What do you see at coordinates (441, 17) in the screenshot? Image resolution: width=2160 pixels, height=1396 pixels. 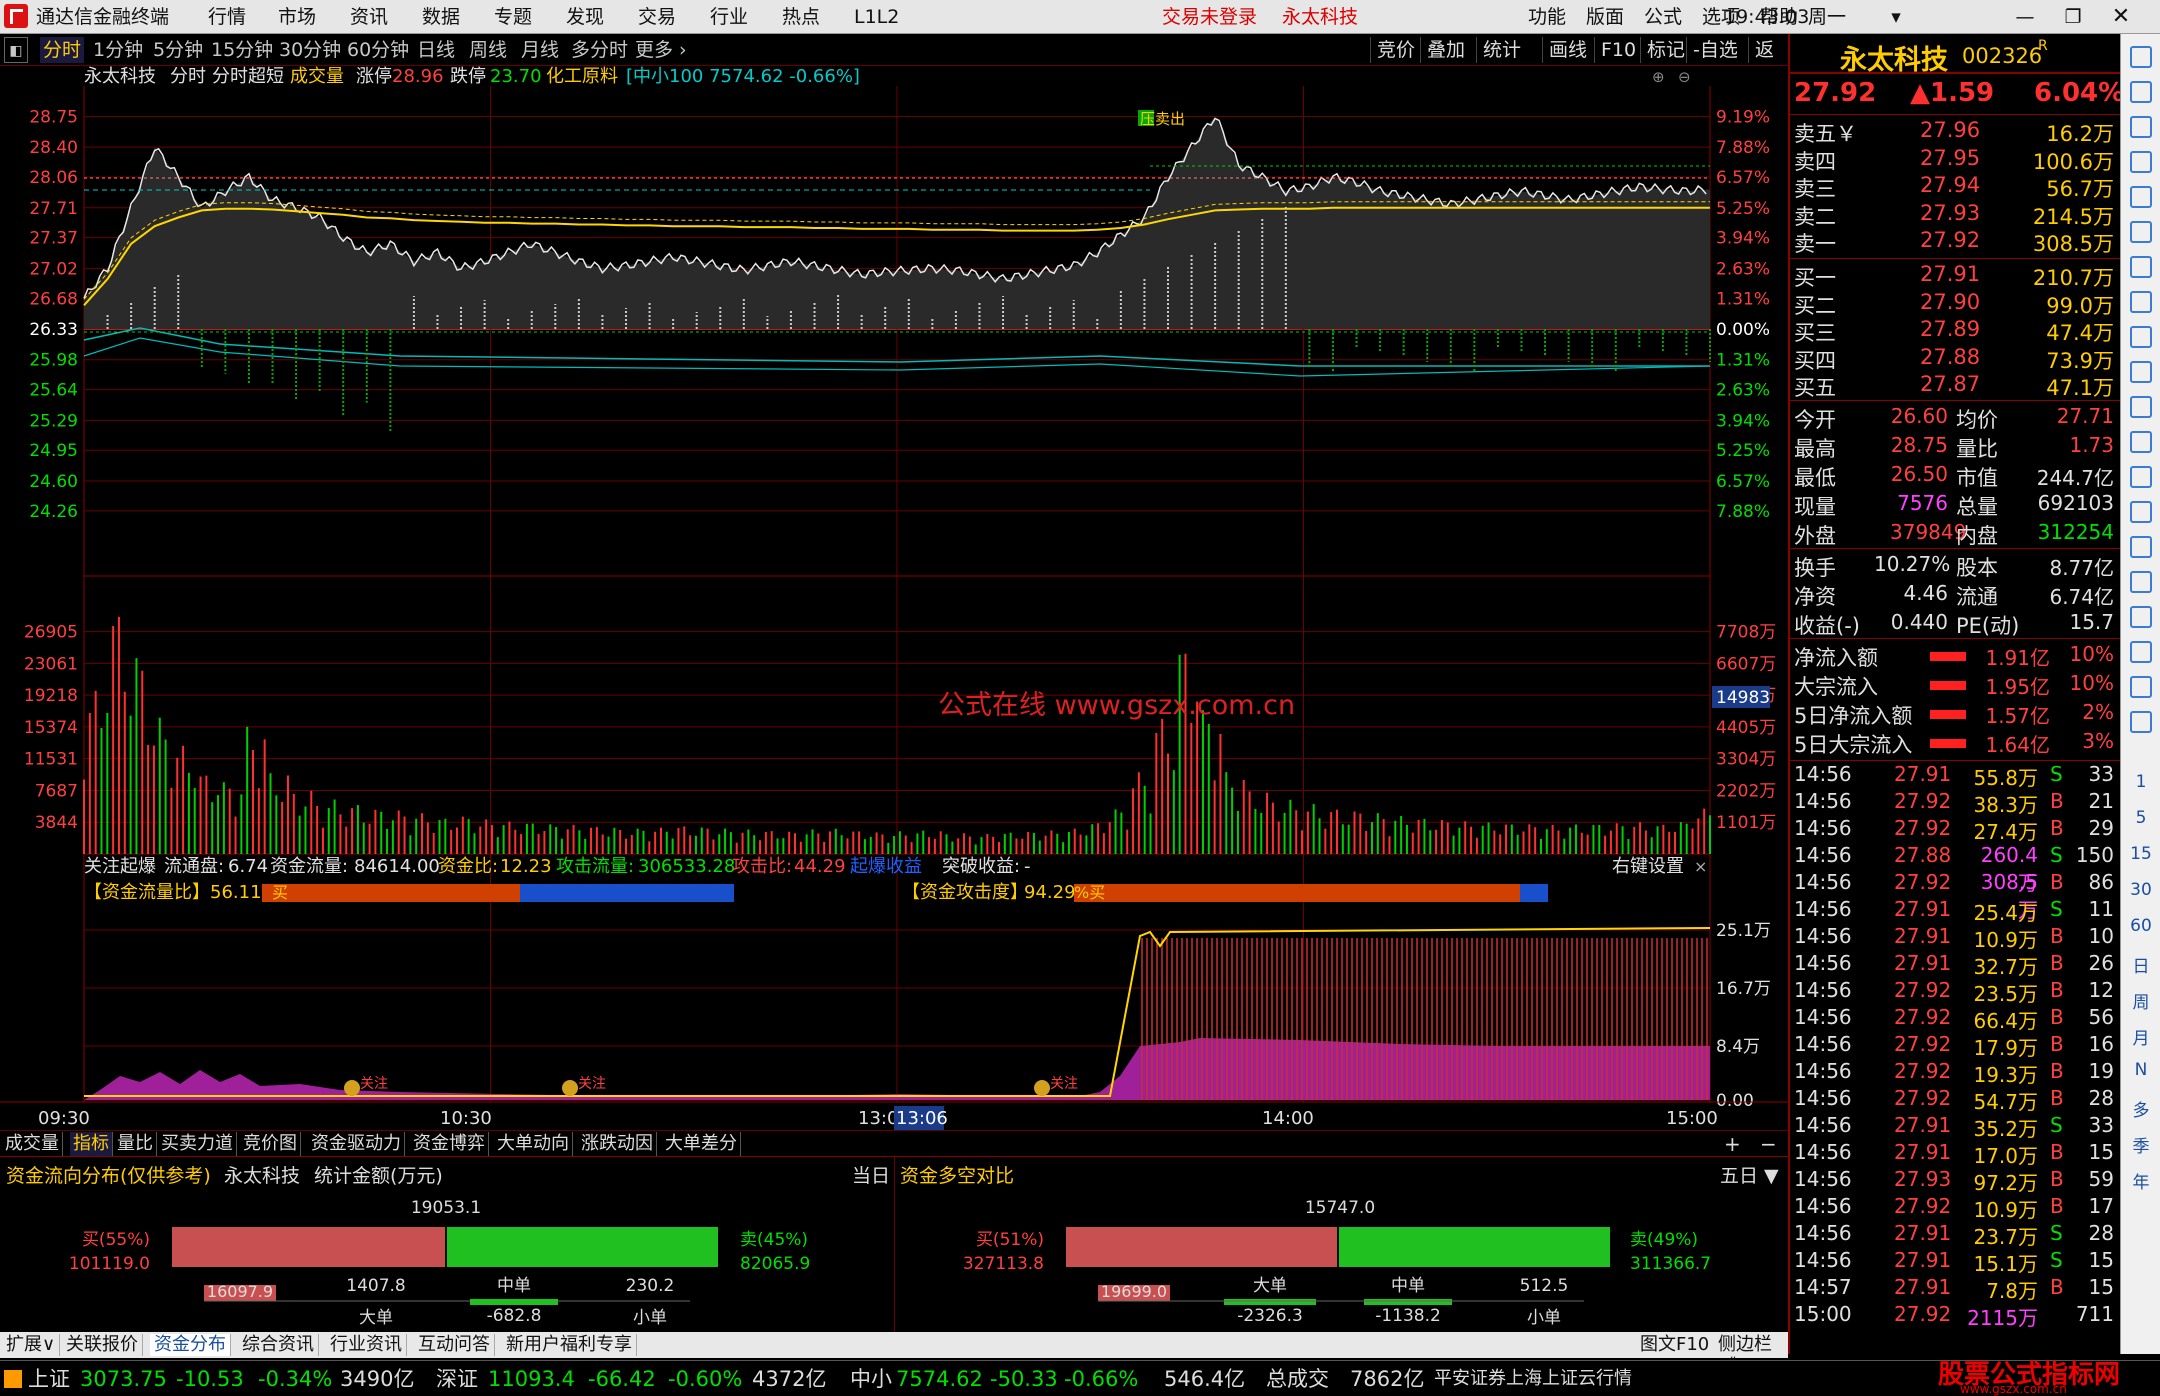 I see `menu-item-3: 数据` at bounding box center [441, 17].